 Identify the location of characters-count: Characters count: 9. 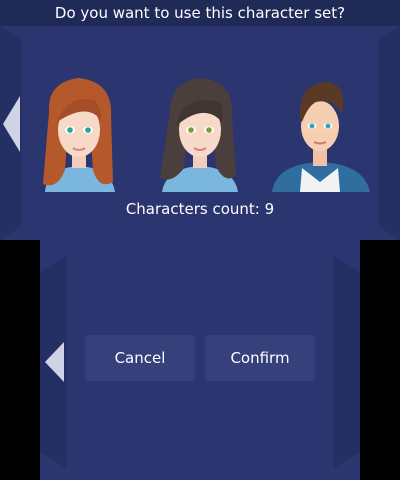
(200, 209).